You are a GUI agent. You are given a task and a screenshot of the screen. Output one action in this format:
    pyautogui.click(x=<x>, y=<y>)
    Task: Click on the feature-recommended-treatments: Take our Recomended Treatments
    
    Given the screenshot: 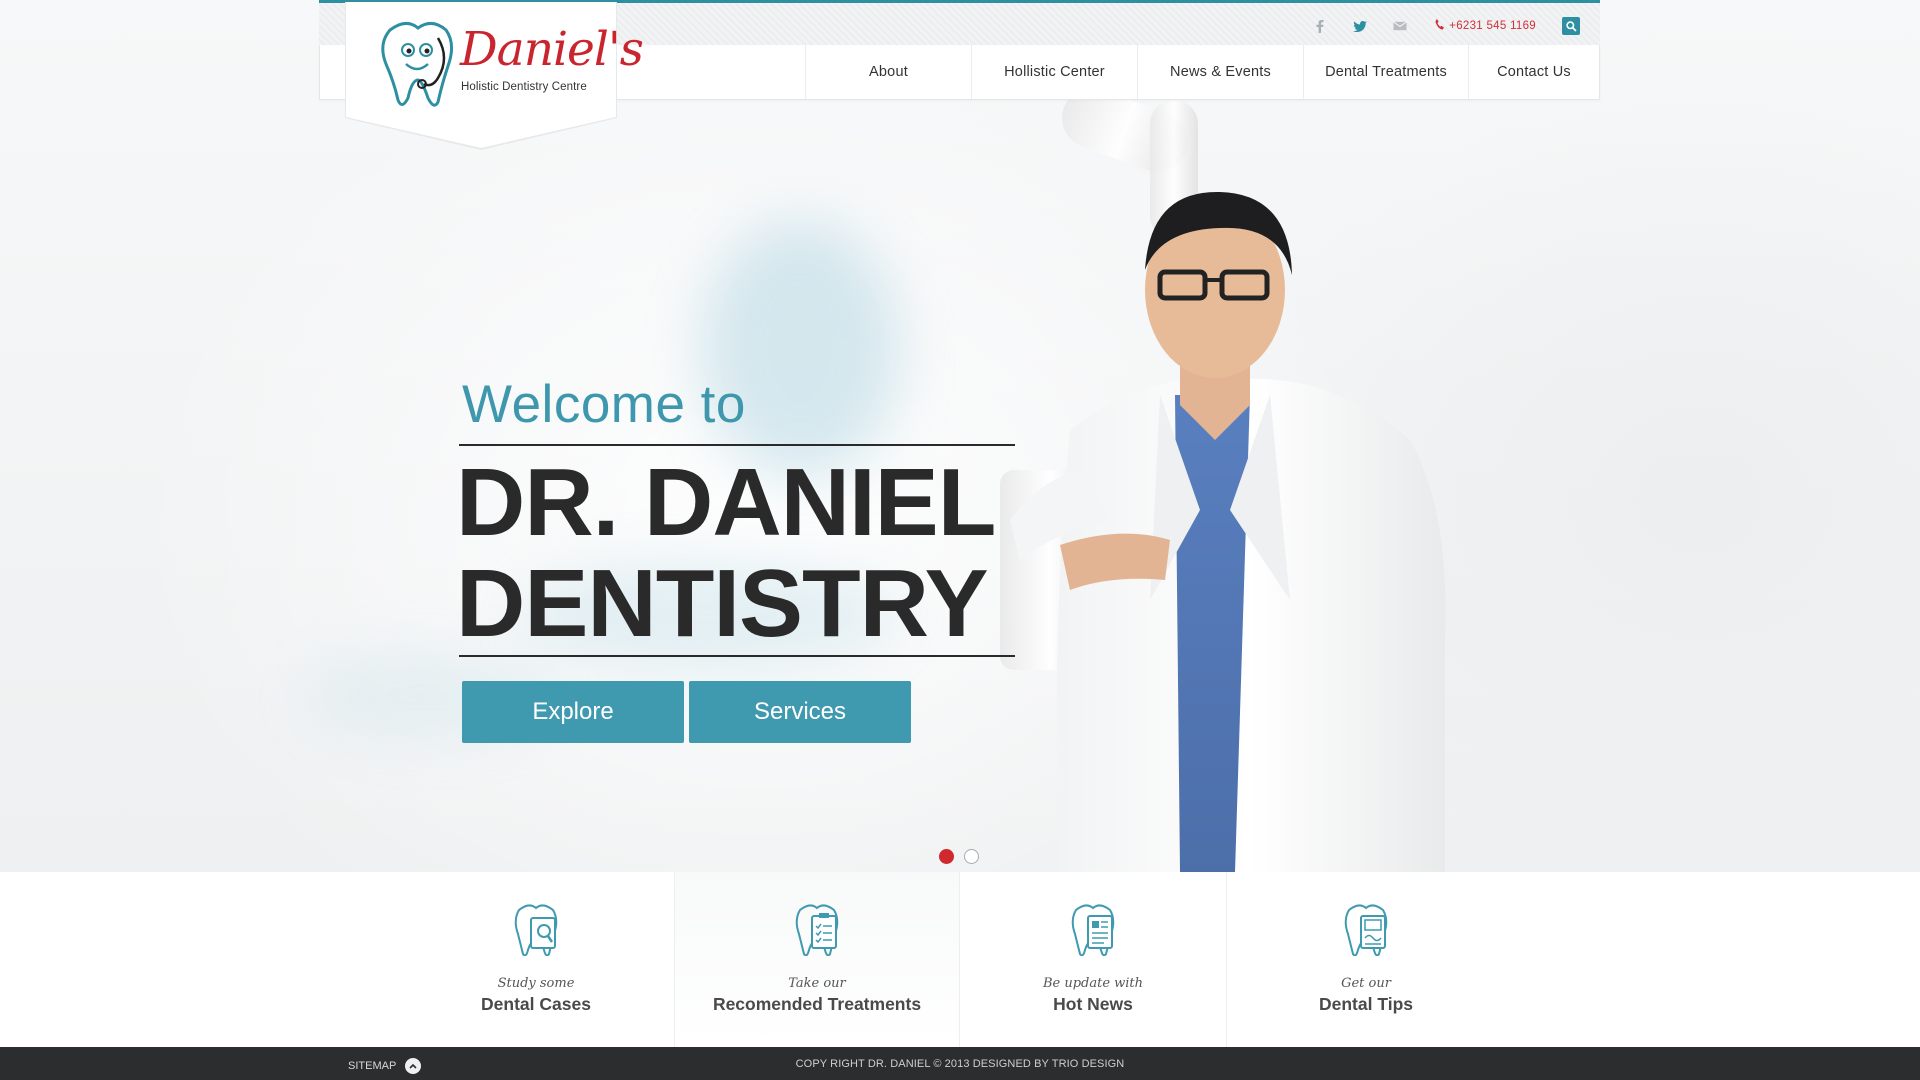 What is the action you would take?
    pyautogui.click(x=817, y=959)
    